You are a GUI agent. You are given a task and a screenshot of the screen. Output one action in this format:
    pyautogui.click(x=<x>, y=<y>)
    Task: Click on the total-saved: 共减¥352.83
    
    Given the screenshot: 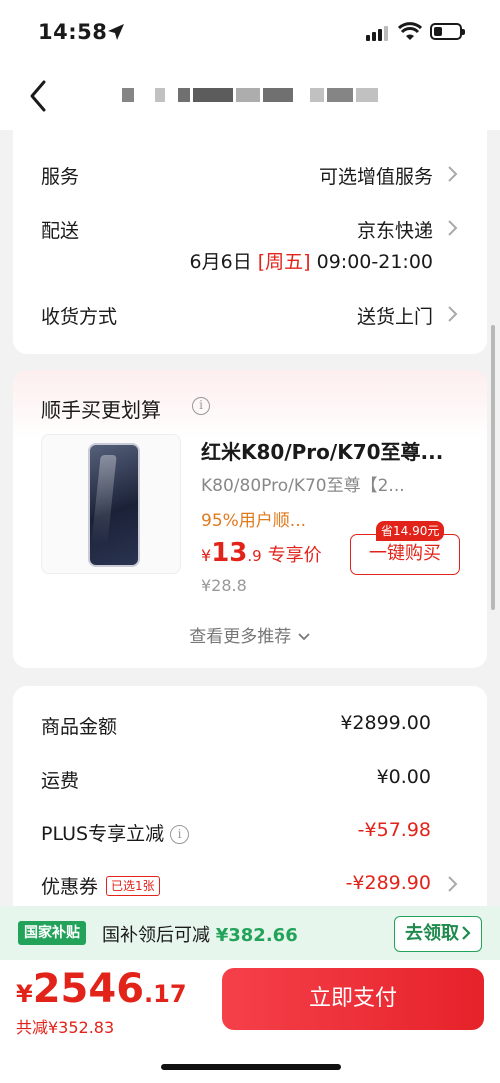 What is the action you would take?
    pyautogui.click(x=65, y=1027)
    